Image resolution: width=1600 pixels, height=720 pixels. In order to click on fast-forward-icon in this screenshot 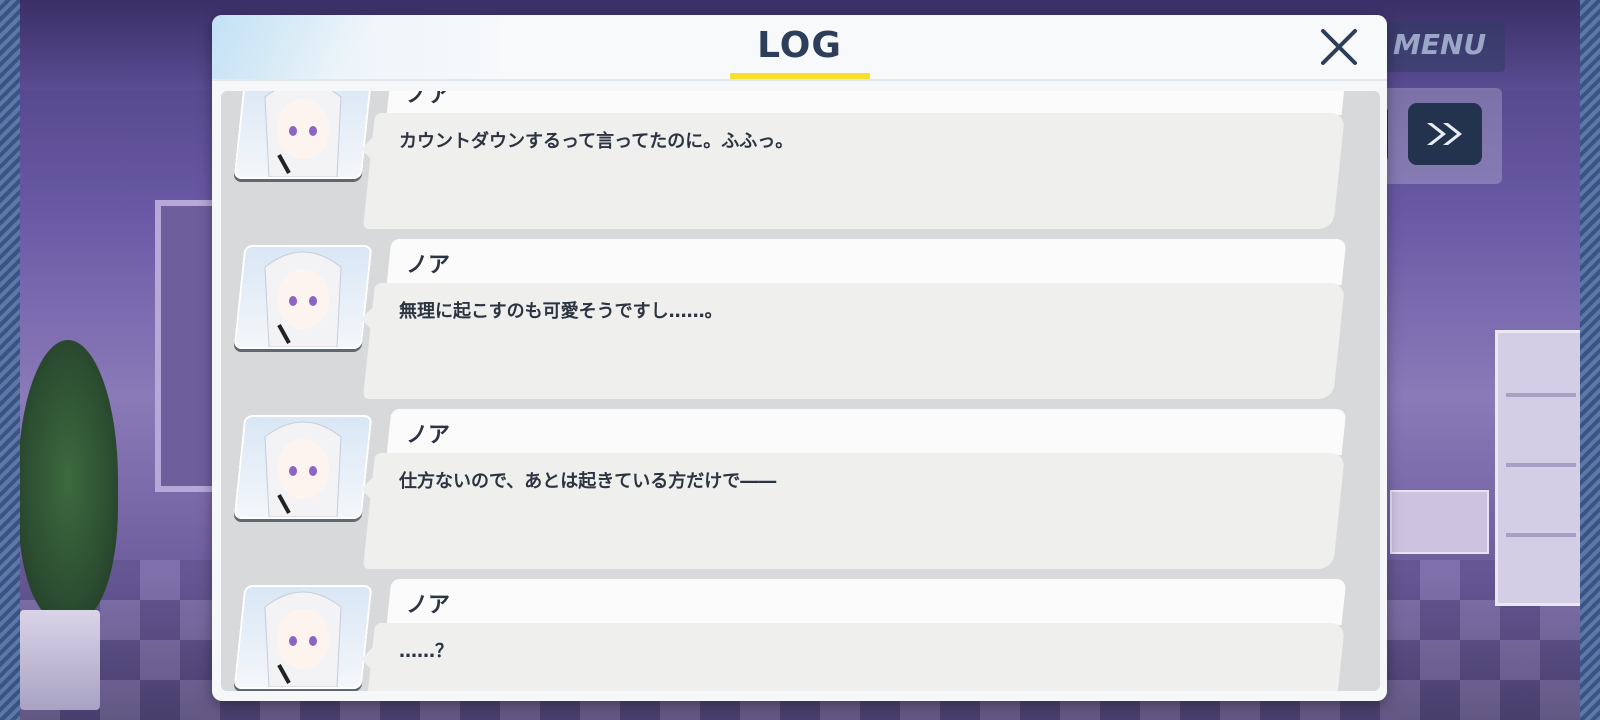, I will do `click(1444, 134)`.